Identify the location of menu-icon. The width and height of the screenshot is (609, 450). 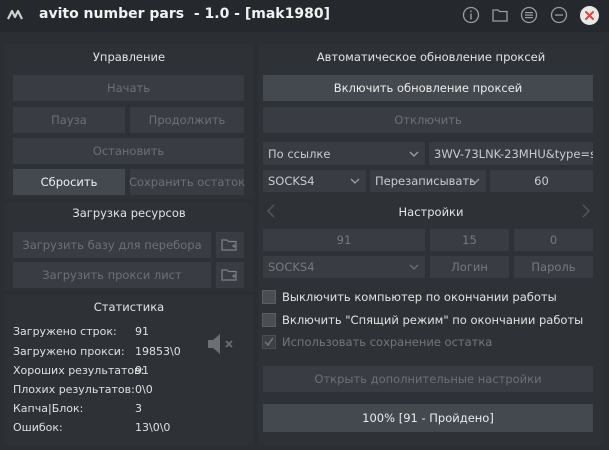
(529, 15).